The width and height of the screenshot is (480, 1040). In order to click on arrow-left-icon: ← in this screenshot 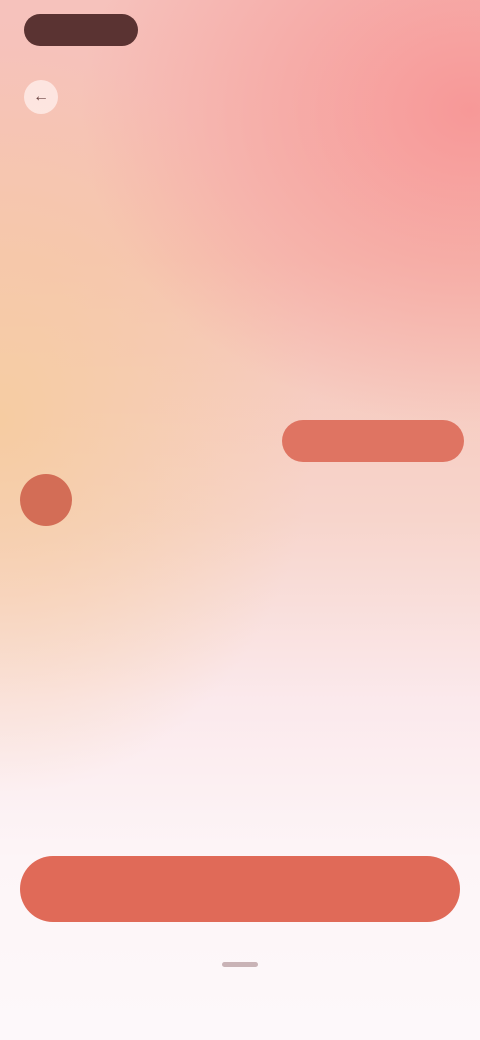, I will do `click(41, 96)`.